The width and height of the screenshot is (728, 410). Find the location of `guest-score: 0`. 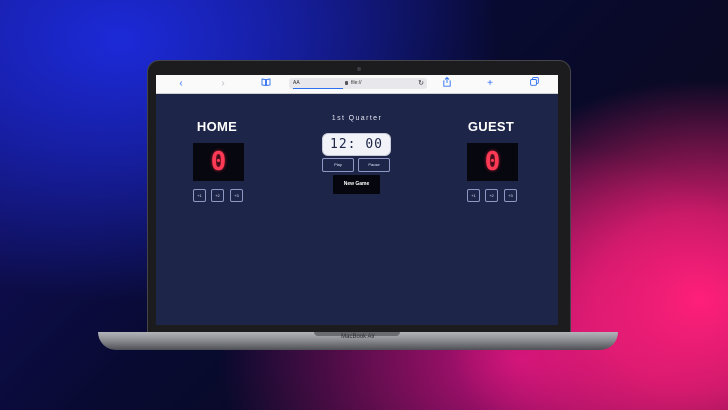

guest-score: 0 is located at coordinates (492, 162).